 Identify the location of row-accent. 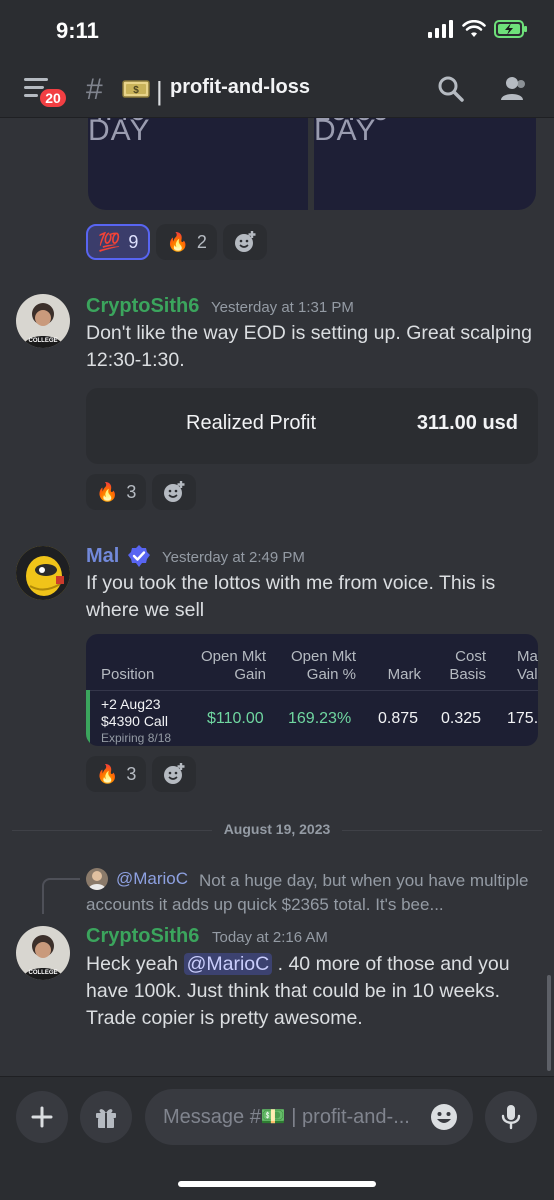
(88, 718).